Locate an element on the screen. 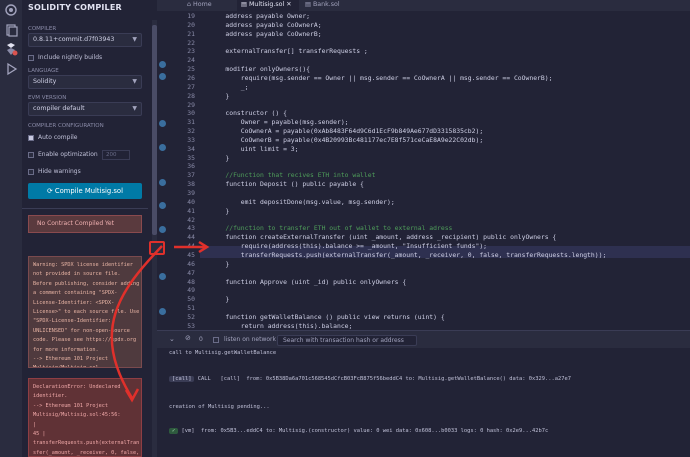 Image resolution: width=690 pixels, height=457 pixels. compiler-label: COMPILER is located at coordinates (42, 29).